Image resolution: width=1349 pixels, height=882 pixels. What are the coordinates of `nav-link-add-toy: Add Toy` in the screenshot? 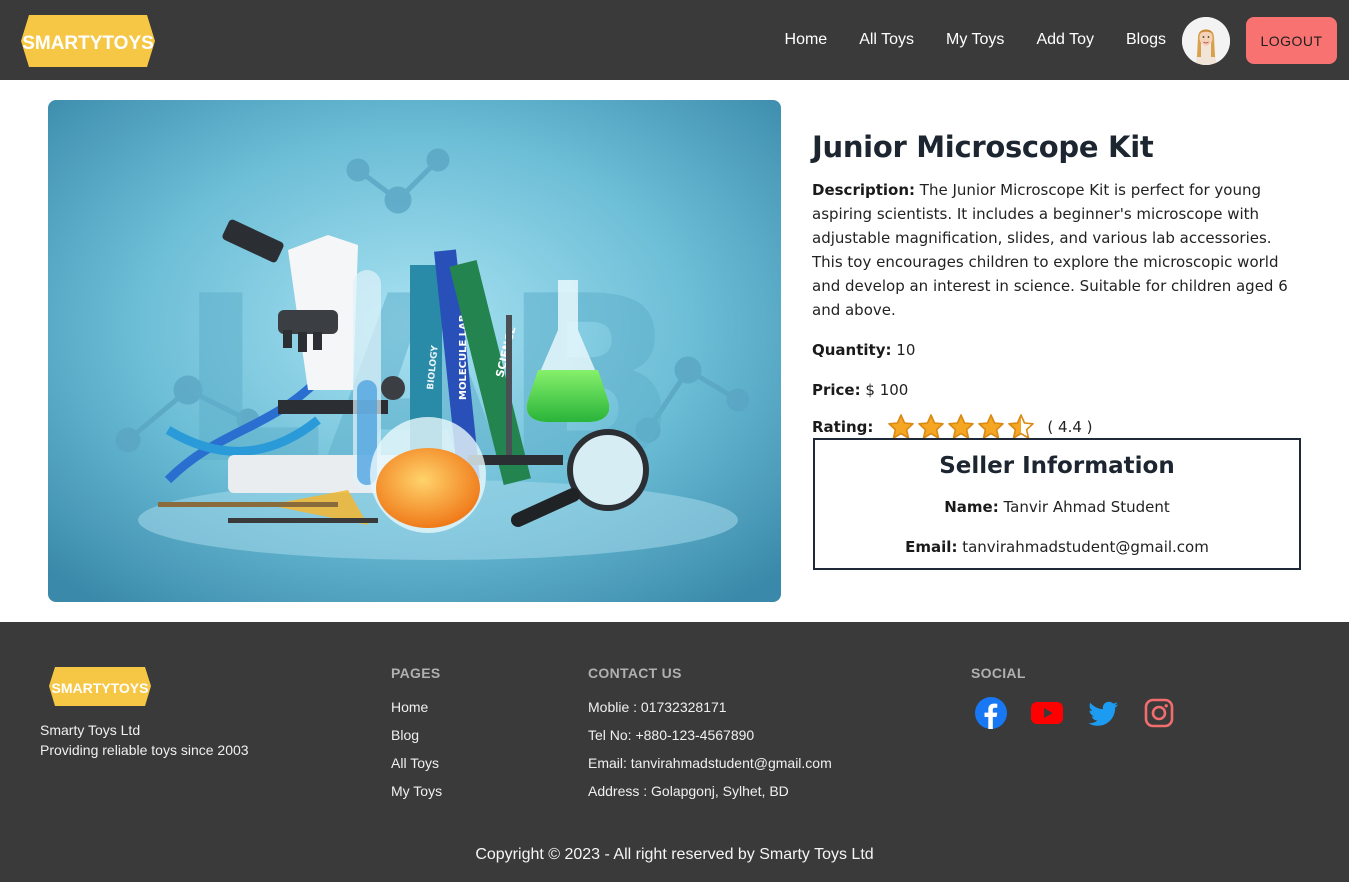 It's located at (1065, 40).